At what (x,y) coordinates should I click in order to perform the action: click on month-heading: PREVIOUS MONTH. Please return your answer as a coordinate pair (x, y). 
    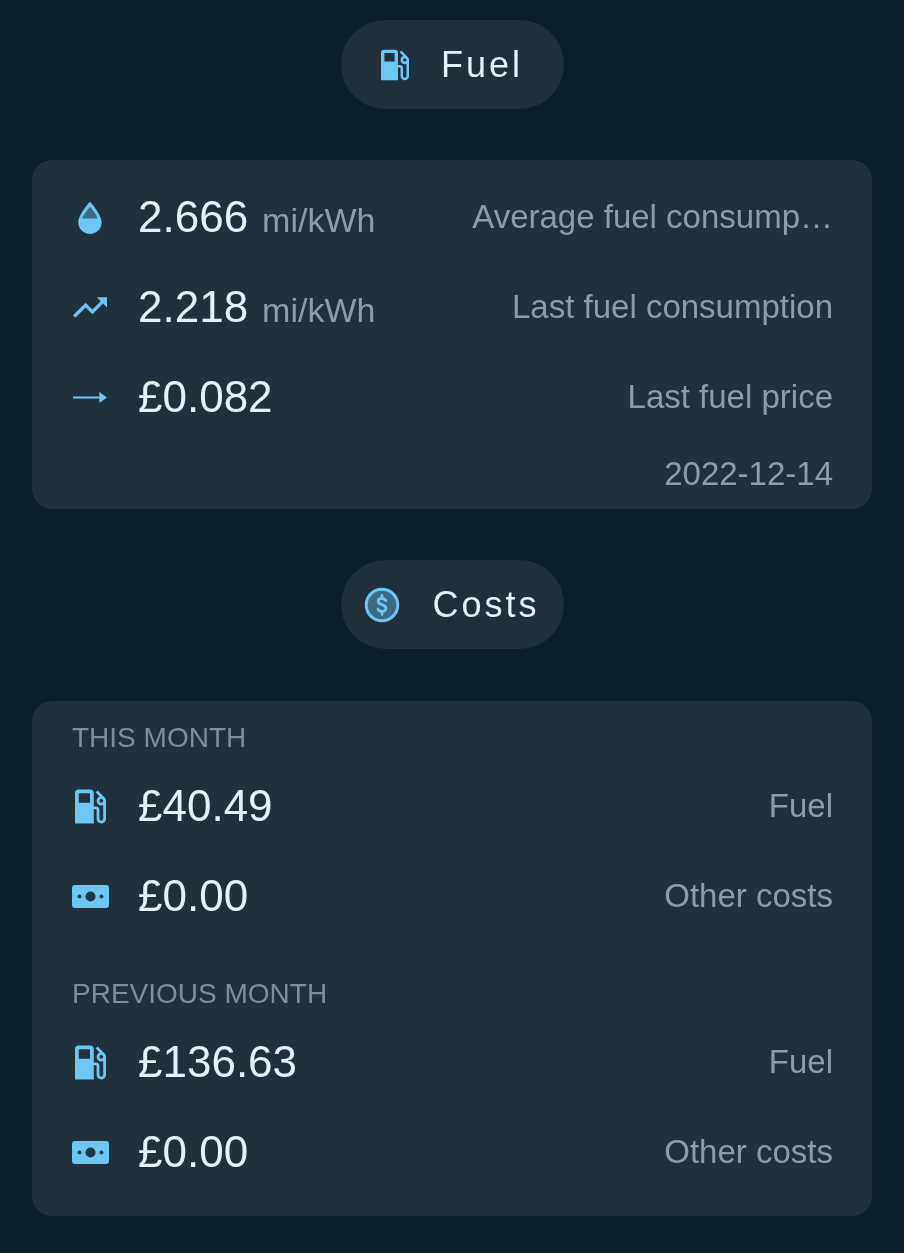
    Looking at the image, I should click on (200, 994).